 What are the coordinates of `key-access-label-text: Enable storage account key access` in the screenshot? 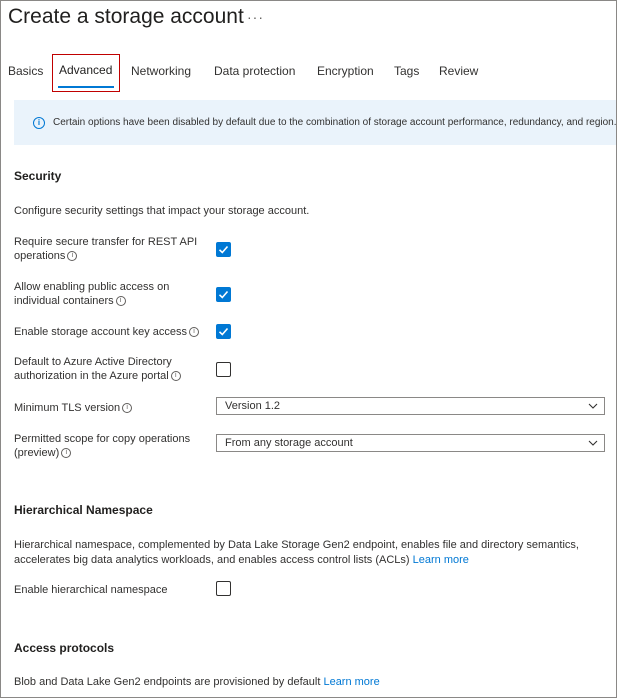 It's located at (101, 332).